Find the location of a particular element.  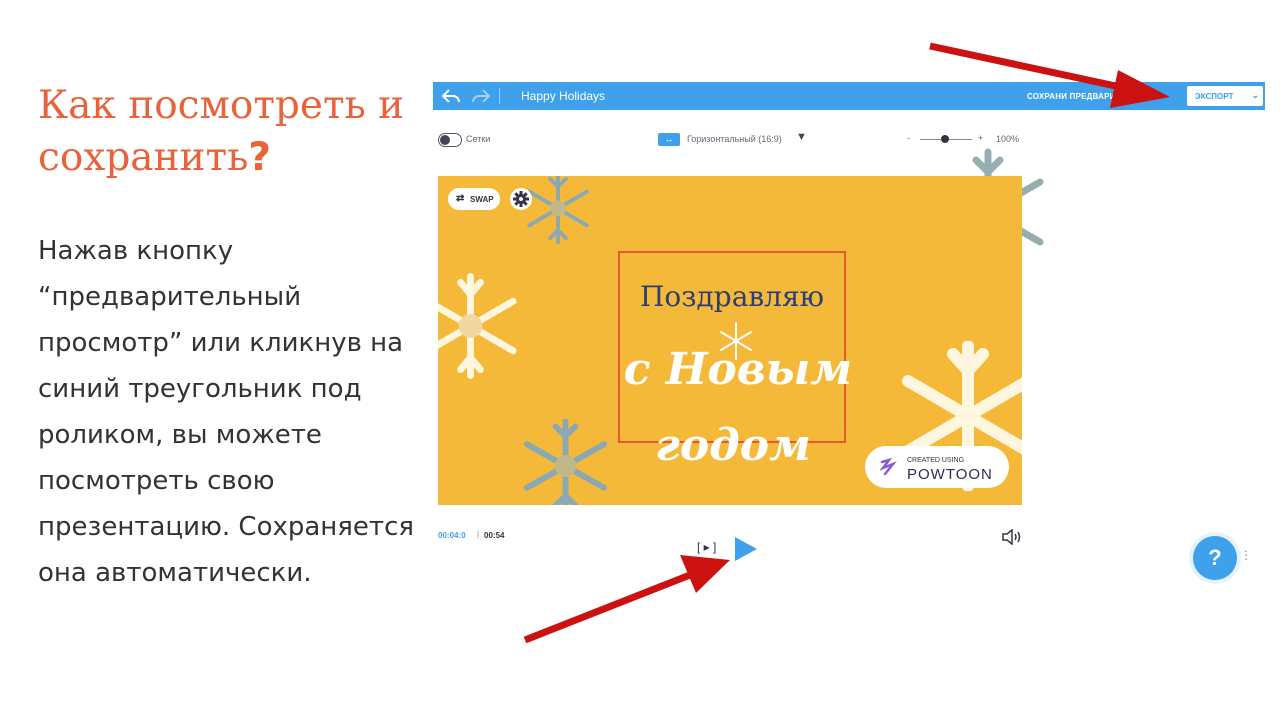

caret-down-icon: ▼ is located at coordinates (801, 137).